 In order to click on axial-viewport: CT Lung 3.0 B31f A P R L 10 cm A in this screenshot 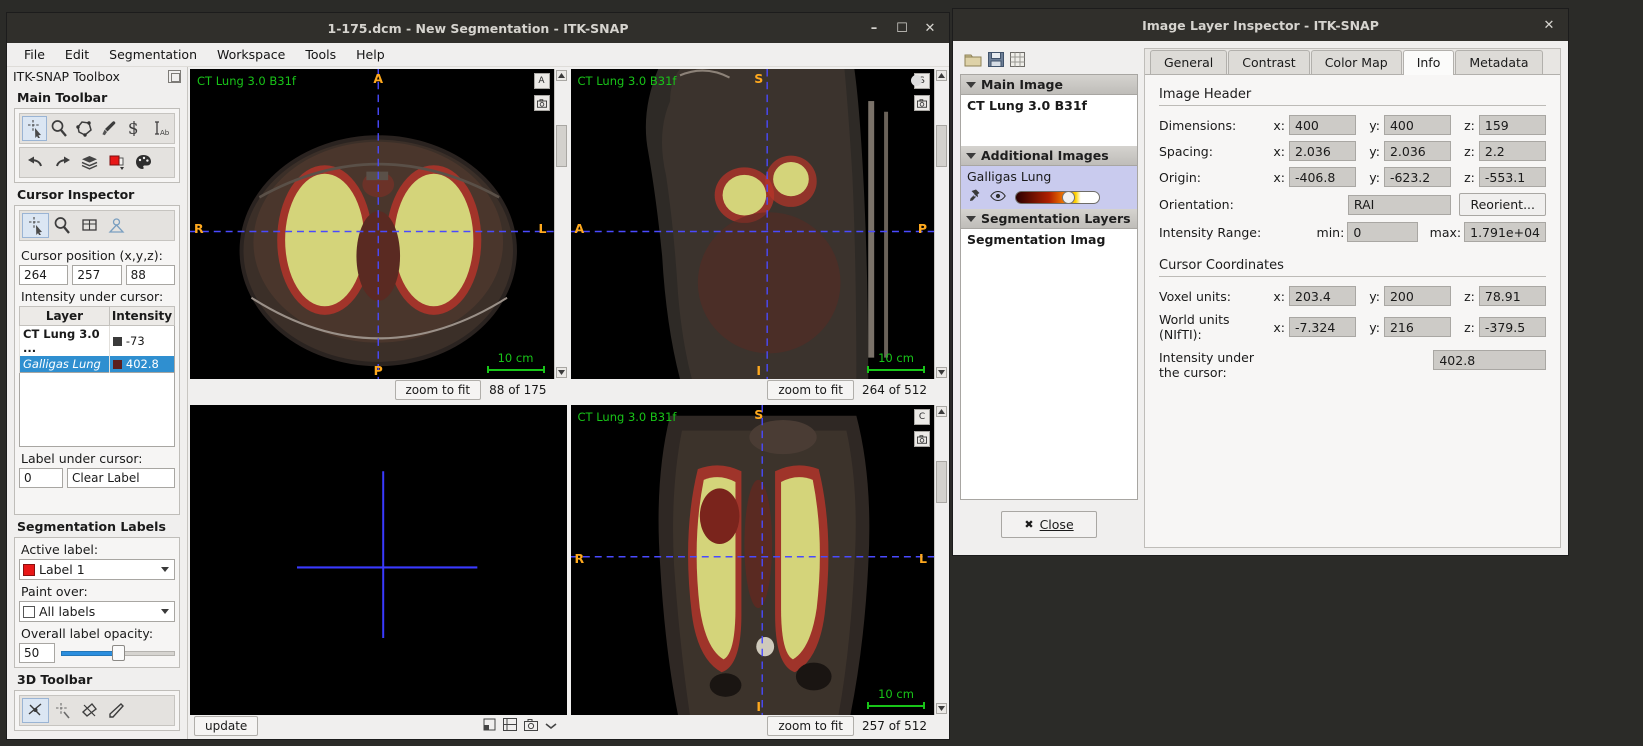, I will do `click(378, 224)`.